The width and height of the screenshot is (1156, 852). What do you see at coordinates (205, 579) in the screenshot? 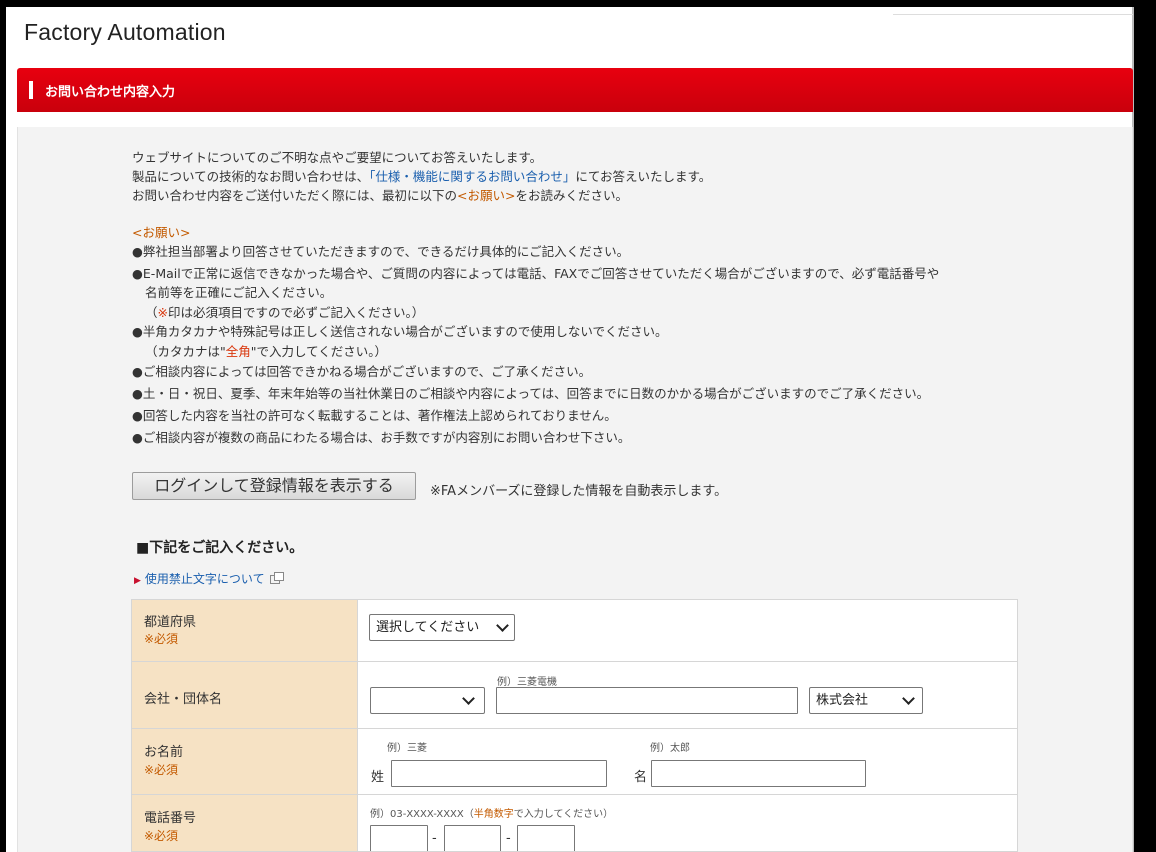
I see `prohibited-chars-link-label: 使用禁止文字について` at bounding box center [205, 579].